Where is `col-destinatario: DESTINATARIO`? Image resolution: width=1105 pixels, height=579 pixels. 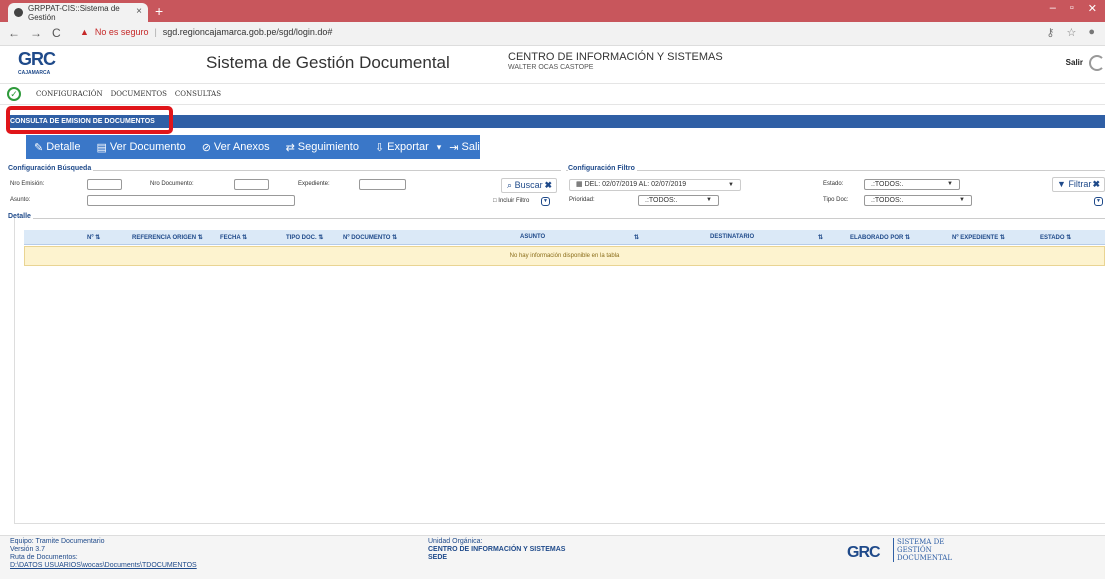
col-destinatario: DESTINATARIO is located at coordinates (732, 237).